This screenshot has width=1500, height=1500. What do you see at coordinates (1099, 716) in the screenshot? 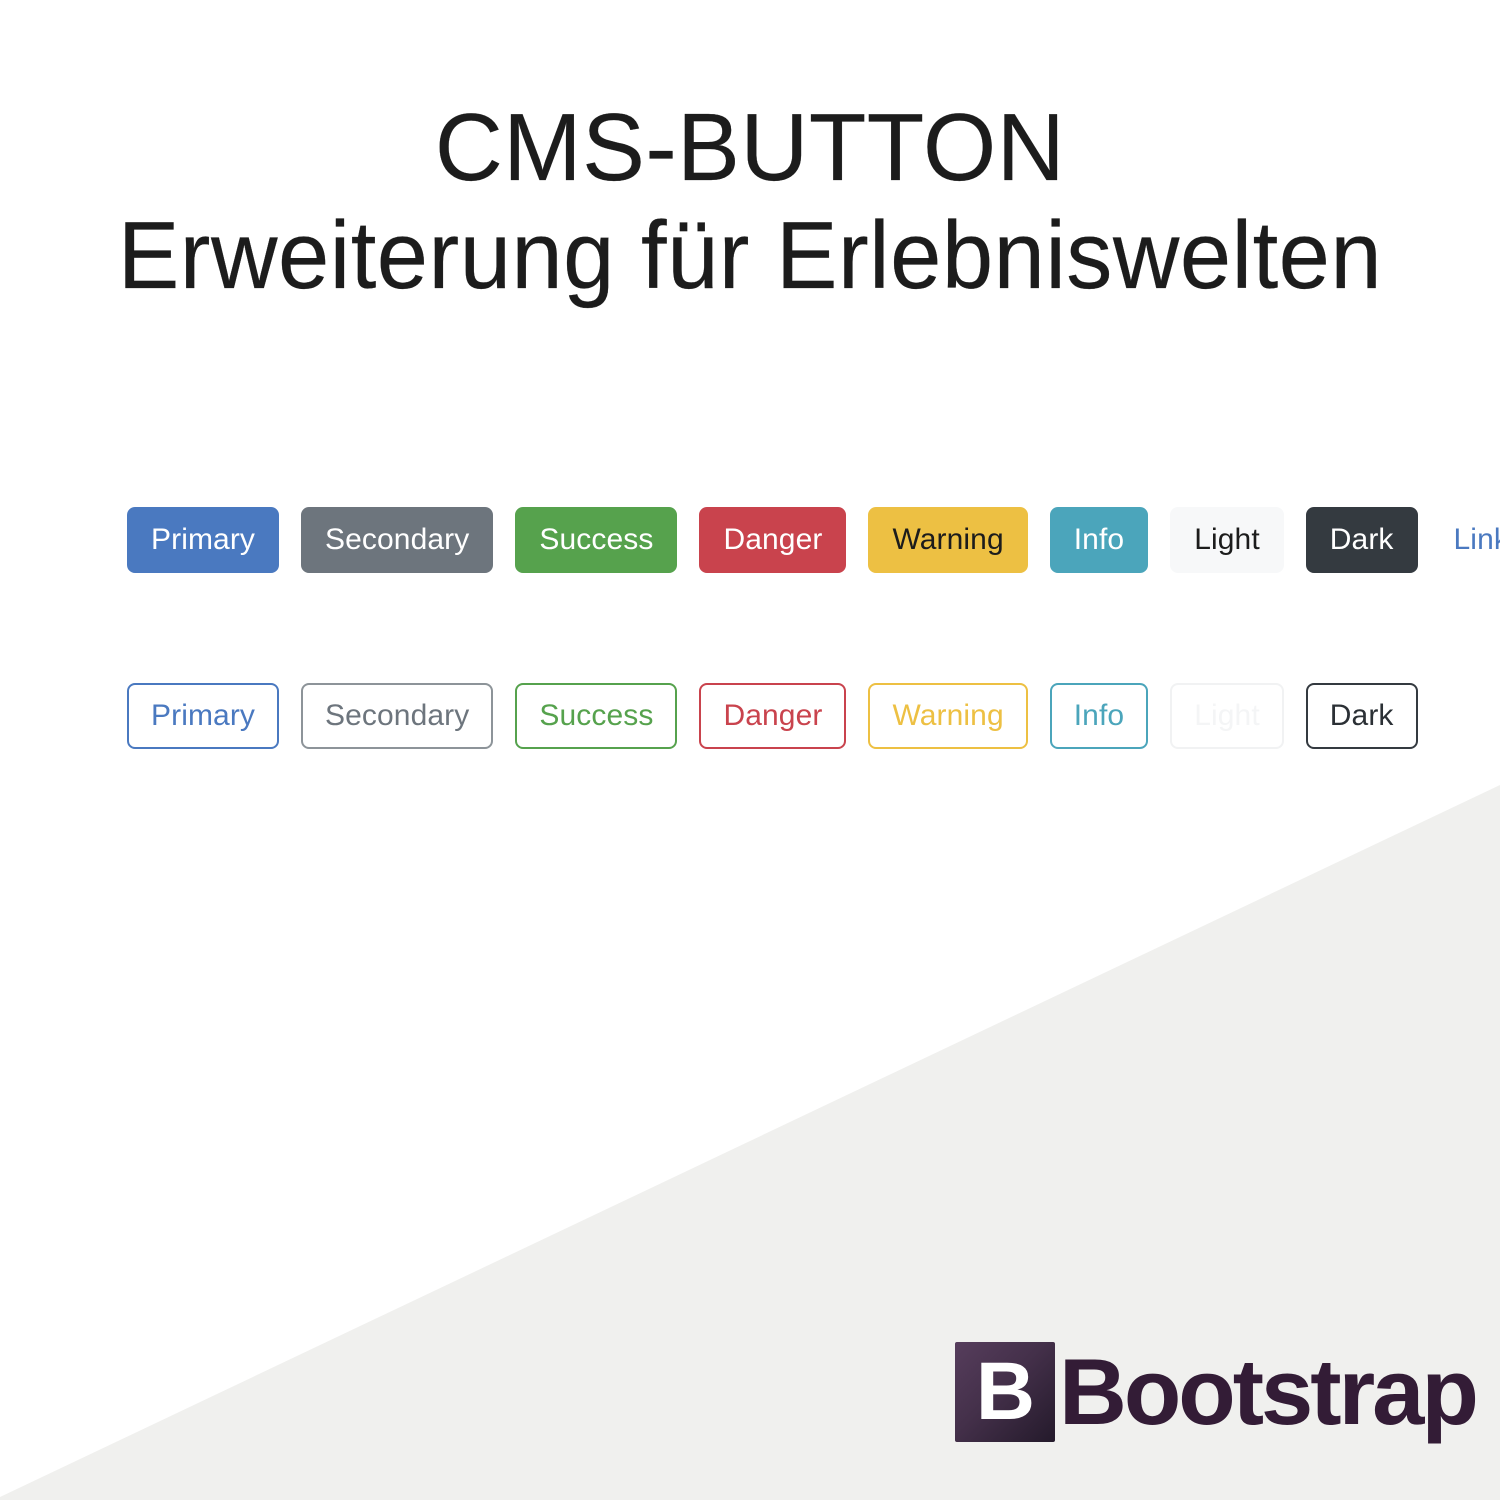
I see `button-outline-info: Info` at bounding box center [1099, 716].